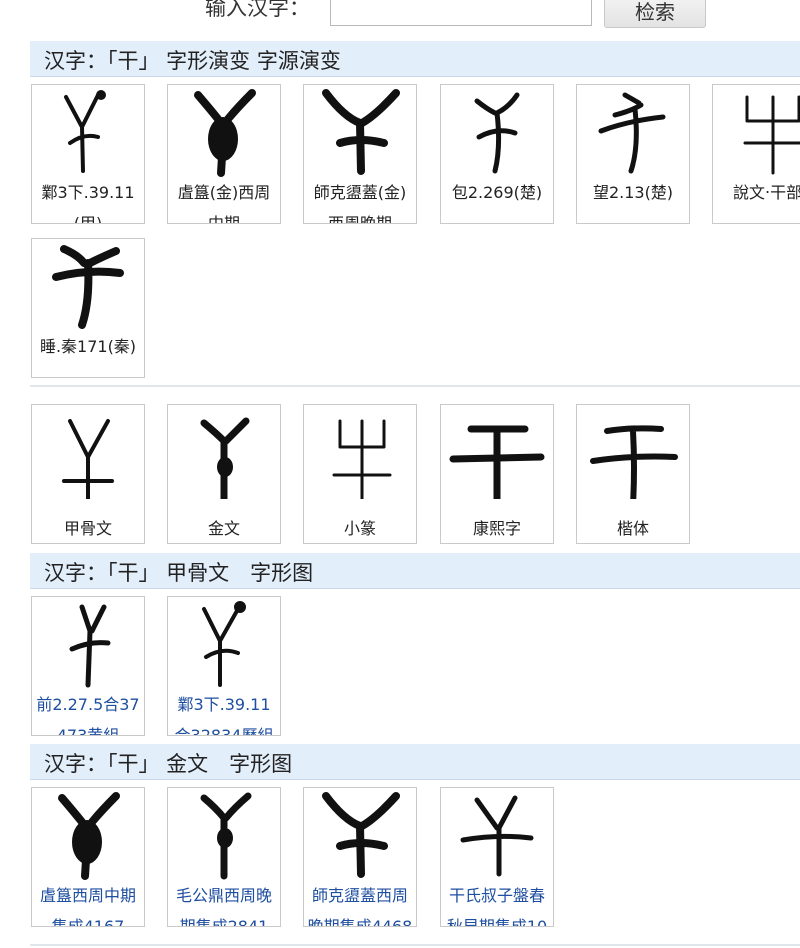 Image resolution: width=800 pixels, height=948 pixels. What do you see at coordinates (88, 346) in the screenshot?
I see `evolution-caption: 睡.秦171(秦)` at bounding box center [88, 346].